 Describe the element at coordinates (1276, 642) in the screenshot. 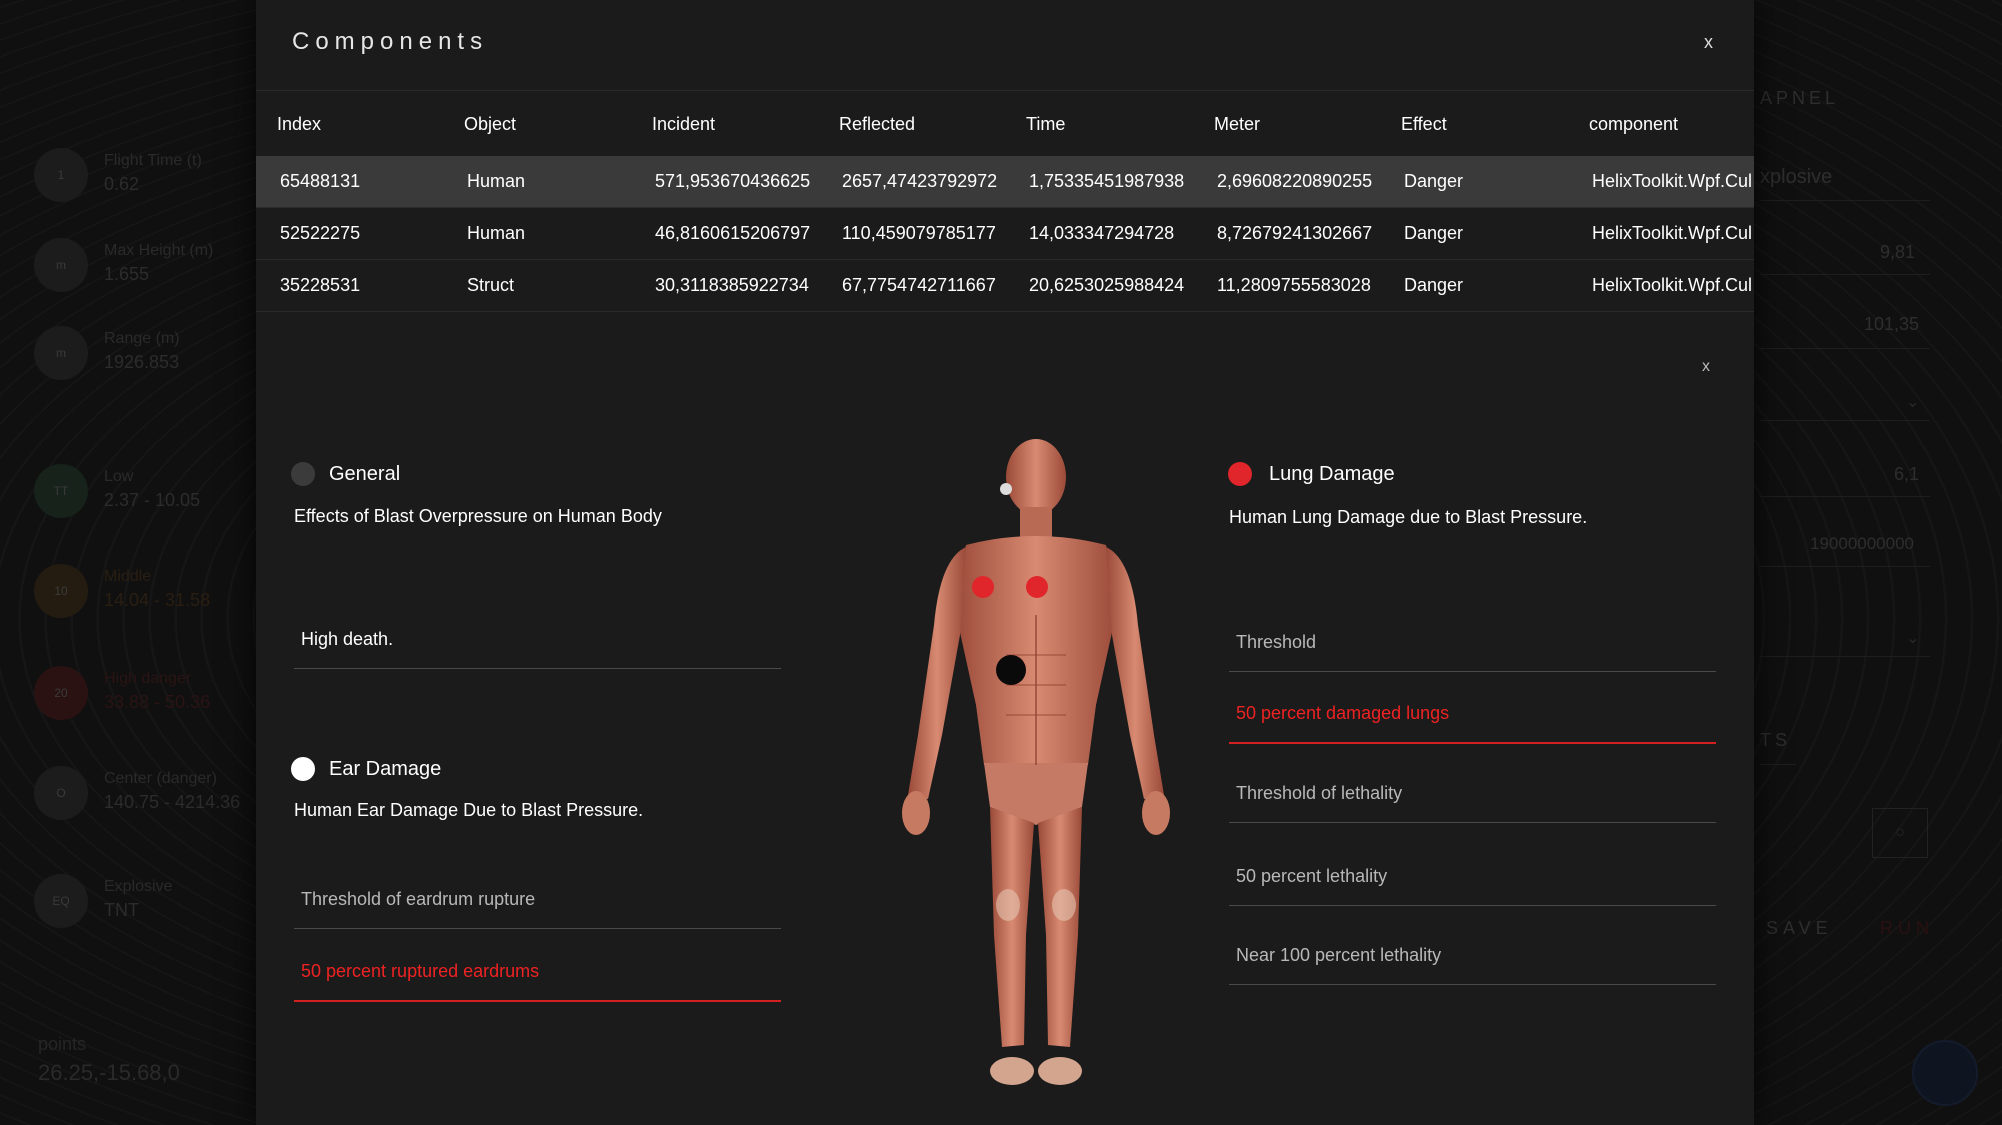

I see `field-label: Threshold` at that location.